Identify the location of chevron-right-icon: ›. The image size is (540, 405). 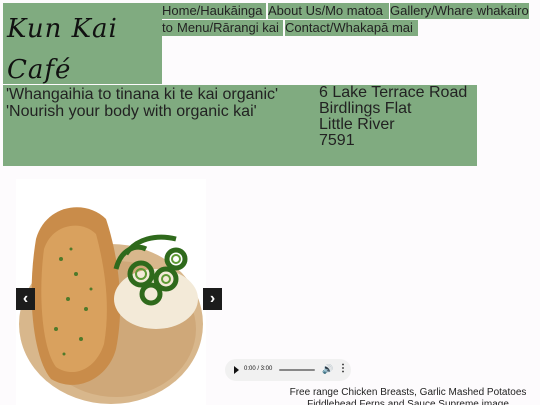
(212, 298).